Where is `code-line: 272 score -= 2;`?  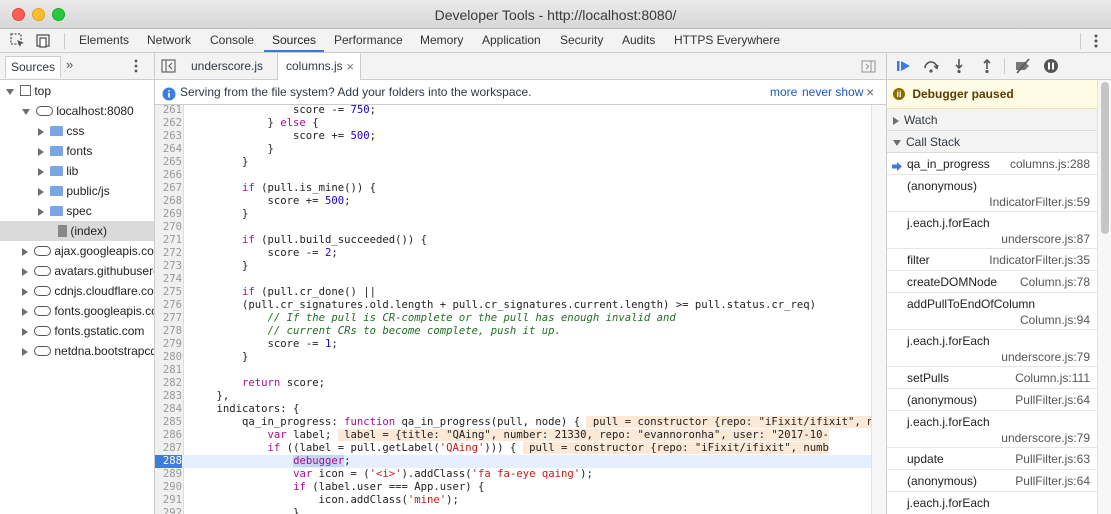
code-line: 272 score -= 2; is located at coordinates (513, 253).